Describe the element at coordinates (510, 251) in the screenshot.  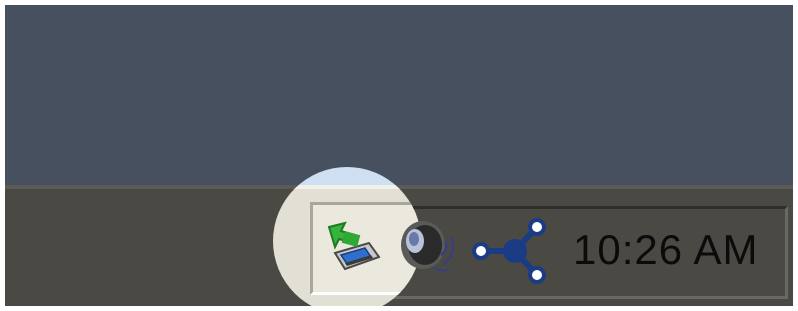
I see `network-icon` at that location.